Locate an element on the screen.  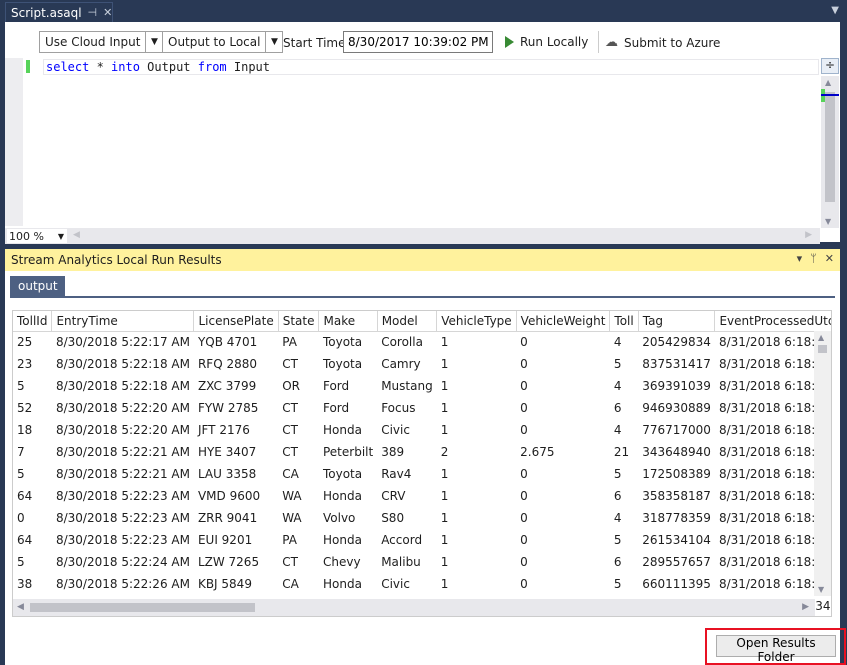
table-cell: 837531417 is located at coordinates (676, 364).